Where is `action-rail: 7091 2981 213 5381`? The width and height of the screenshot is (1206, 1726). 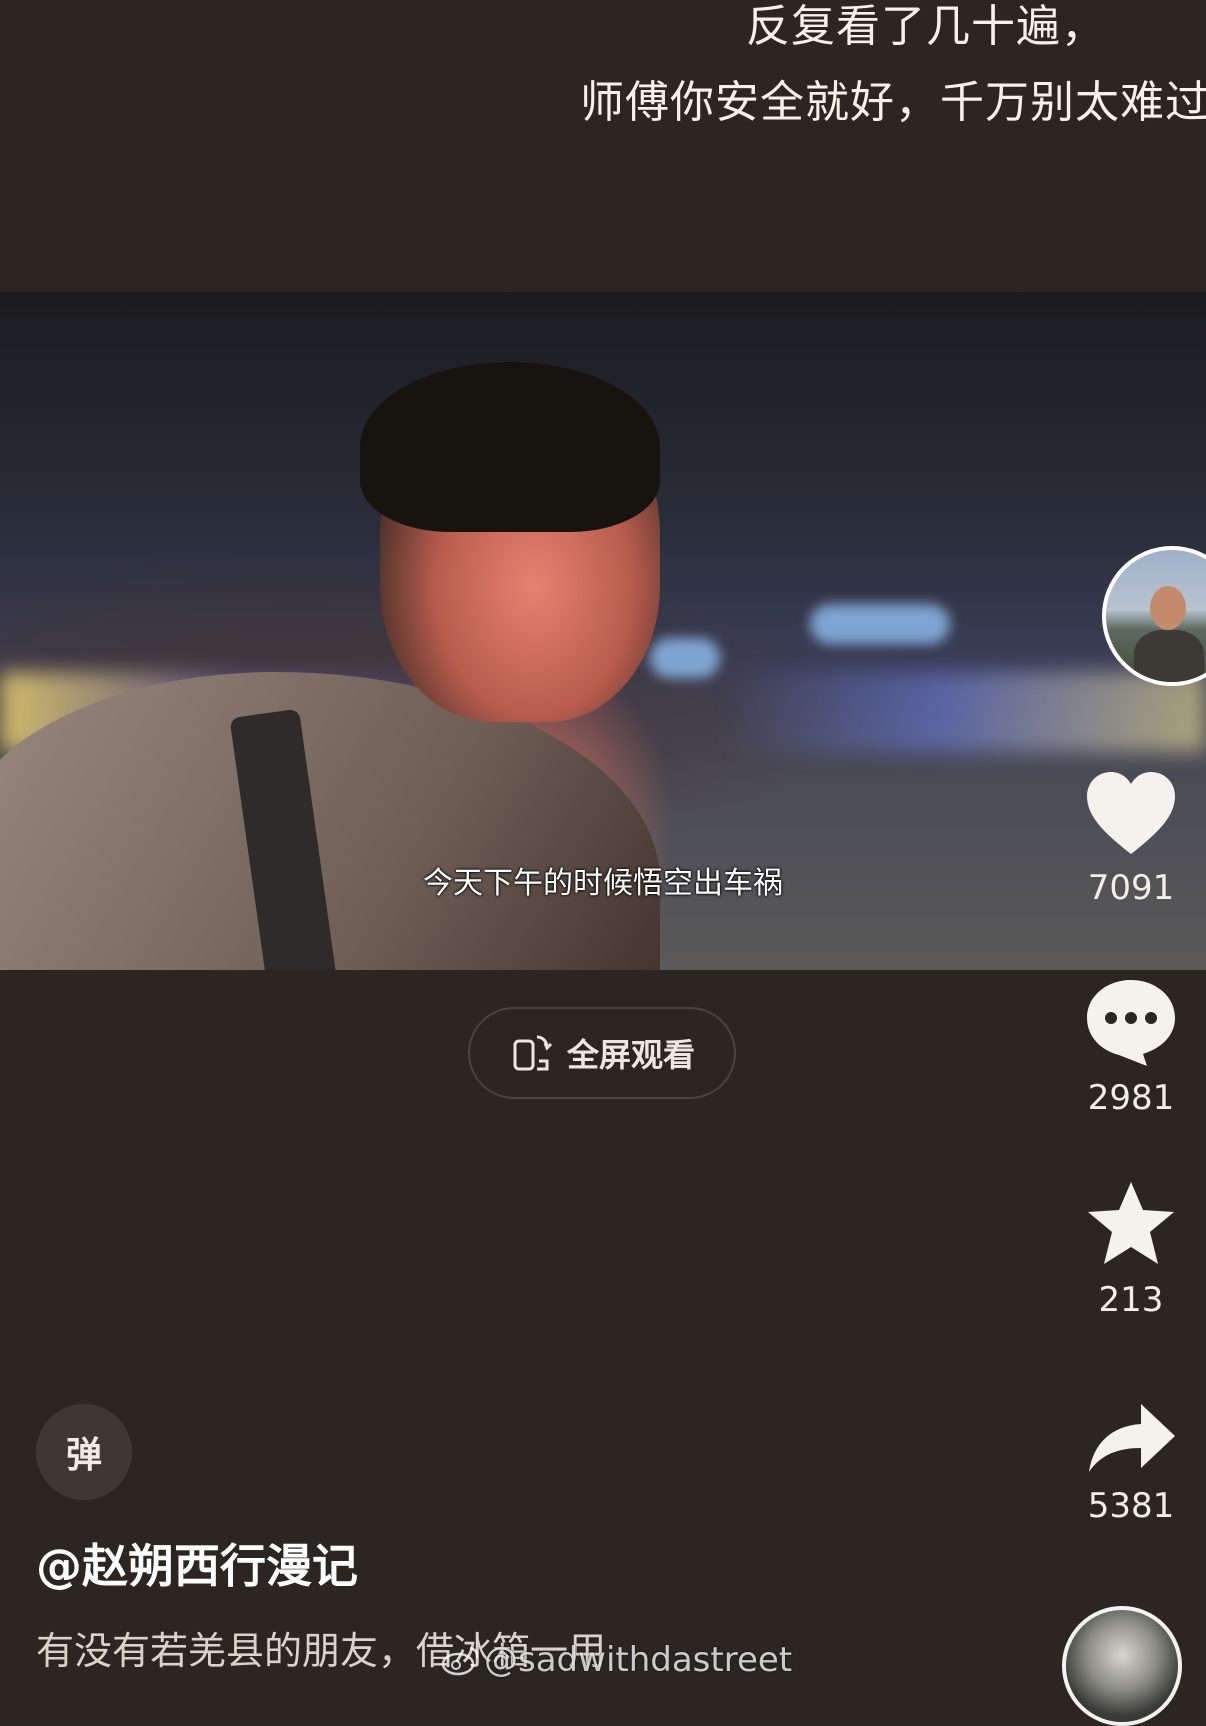 action-rail: 7091 2981 213 5381 is located at coordinates (1131, 844).